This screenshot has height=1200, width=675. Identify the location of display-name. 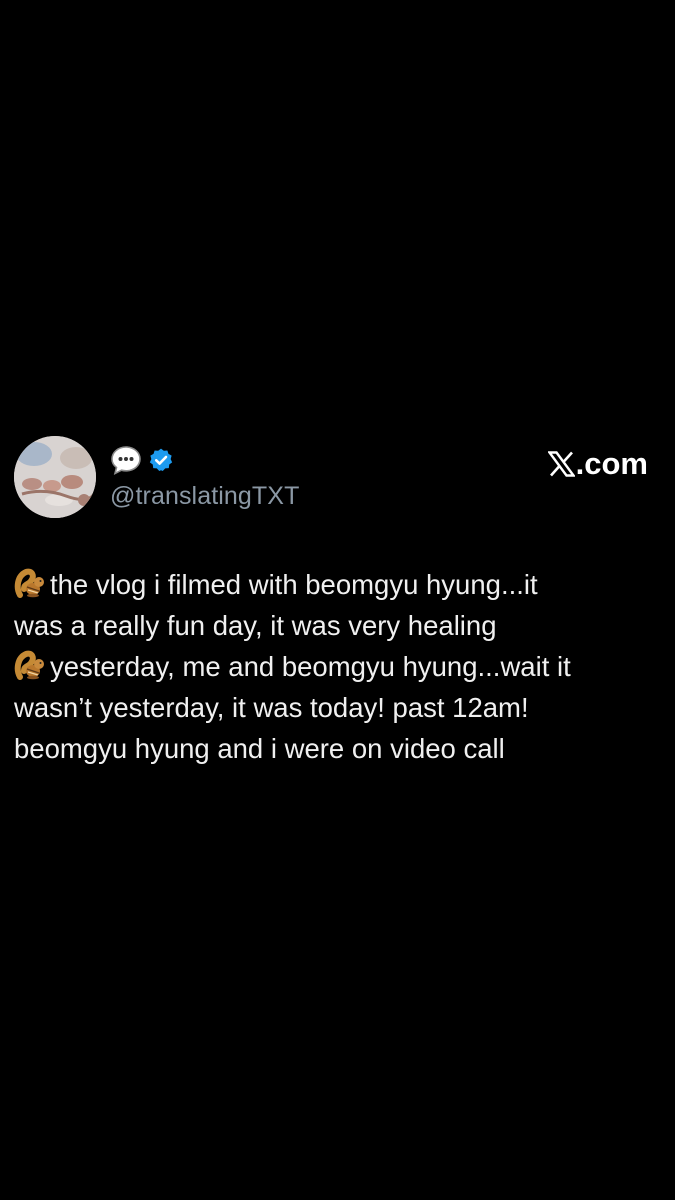
(142, 460).